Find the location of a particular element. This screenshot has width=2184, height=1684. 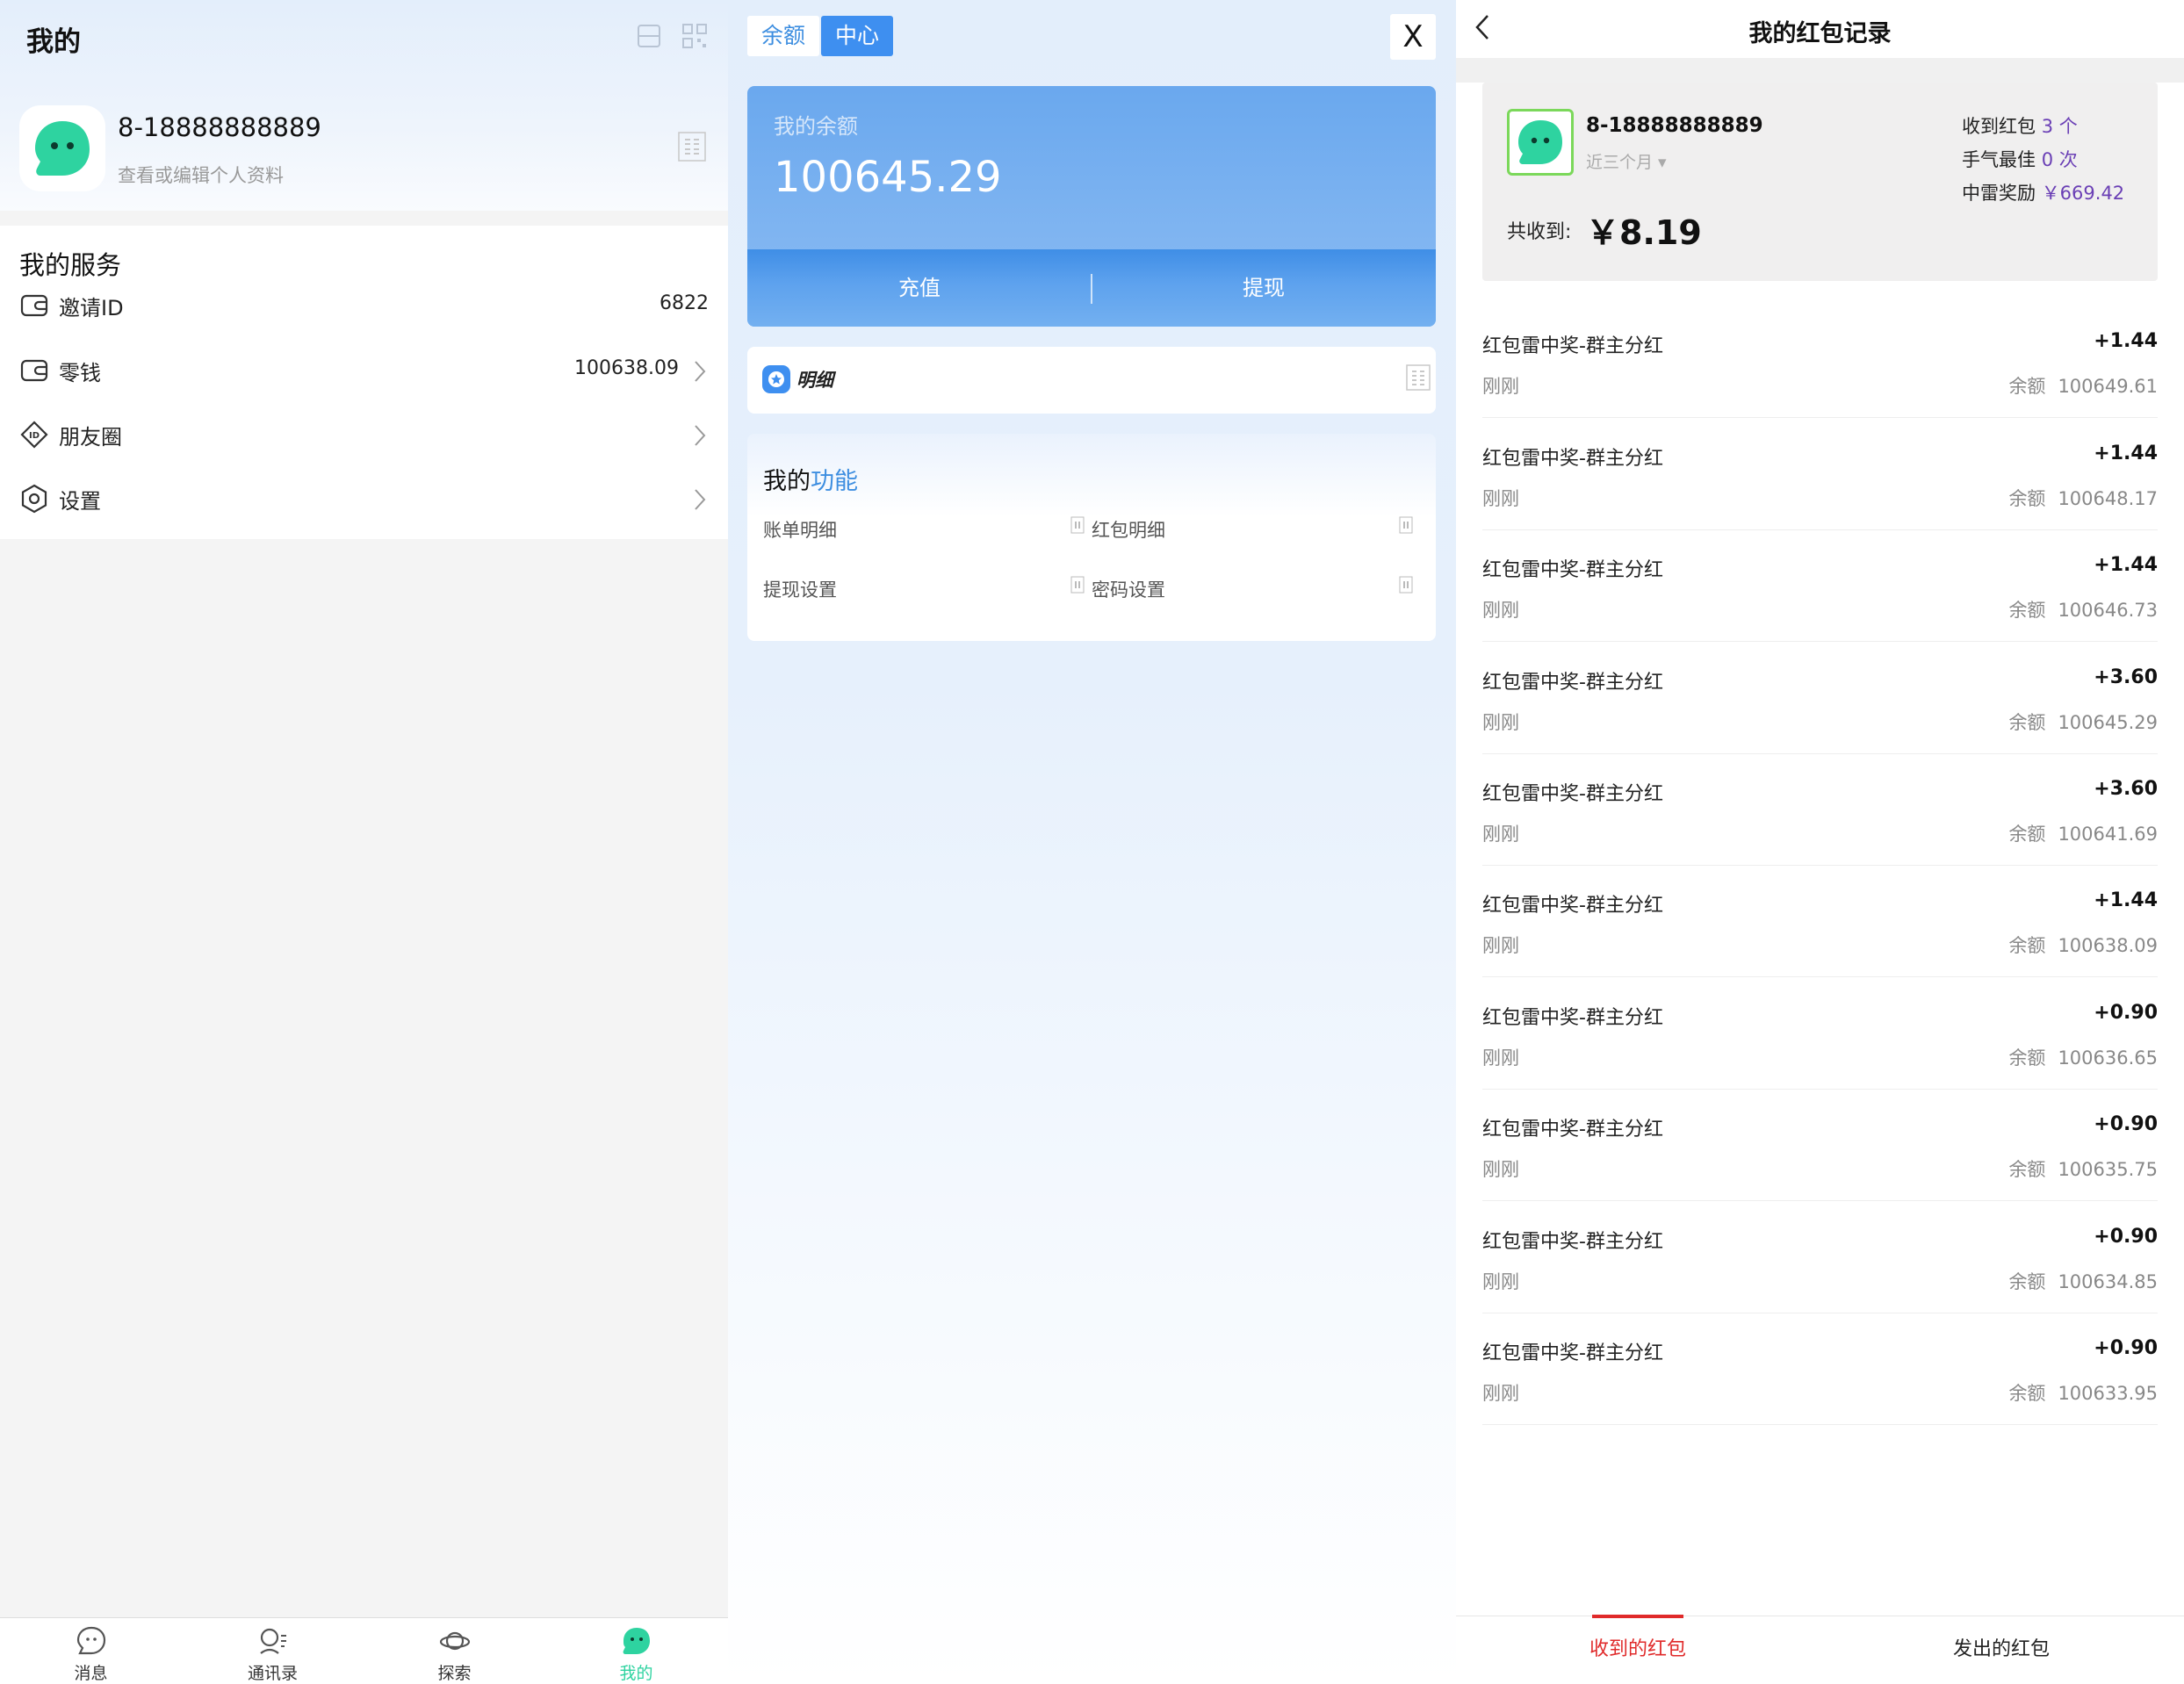

func-bill-detail: 账单明细 is located at coordinates (800, 529).